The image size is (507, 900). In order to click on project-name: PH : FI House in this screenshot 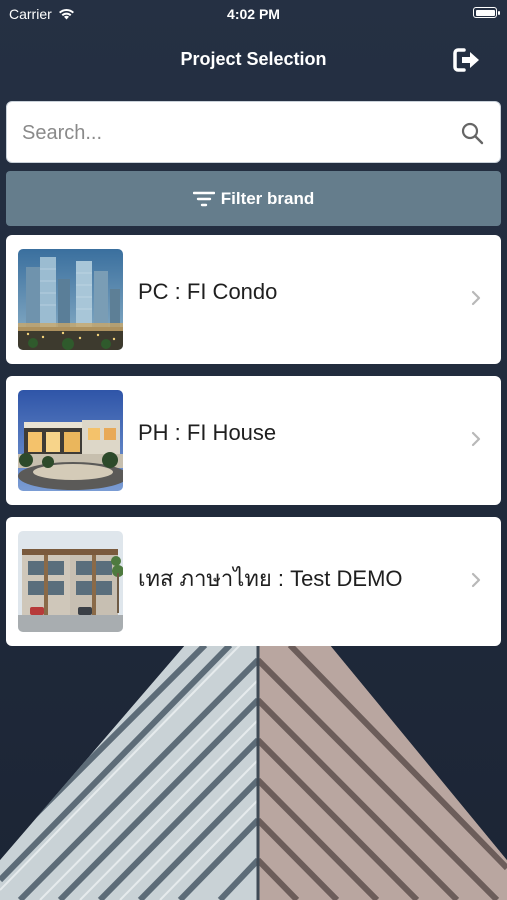, I will do `click(207, 432)`.